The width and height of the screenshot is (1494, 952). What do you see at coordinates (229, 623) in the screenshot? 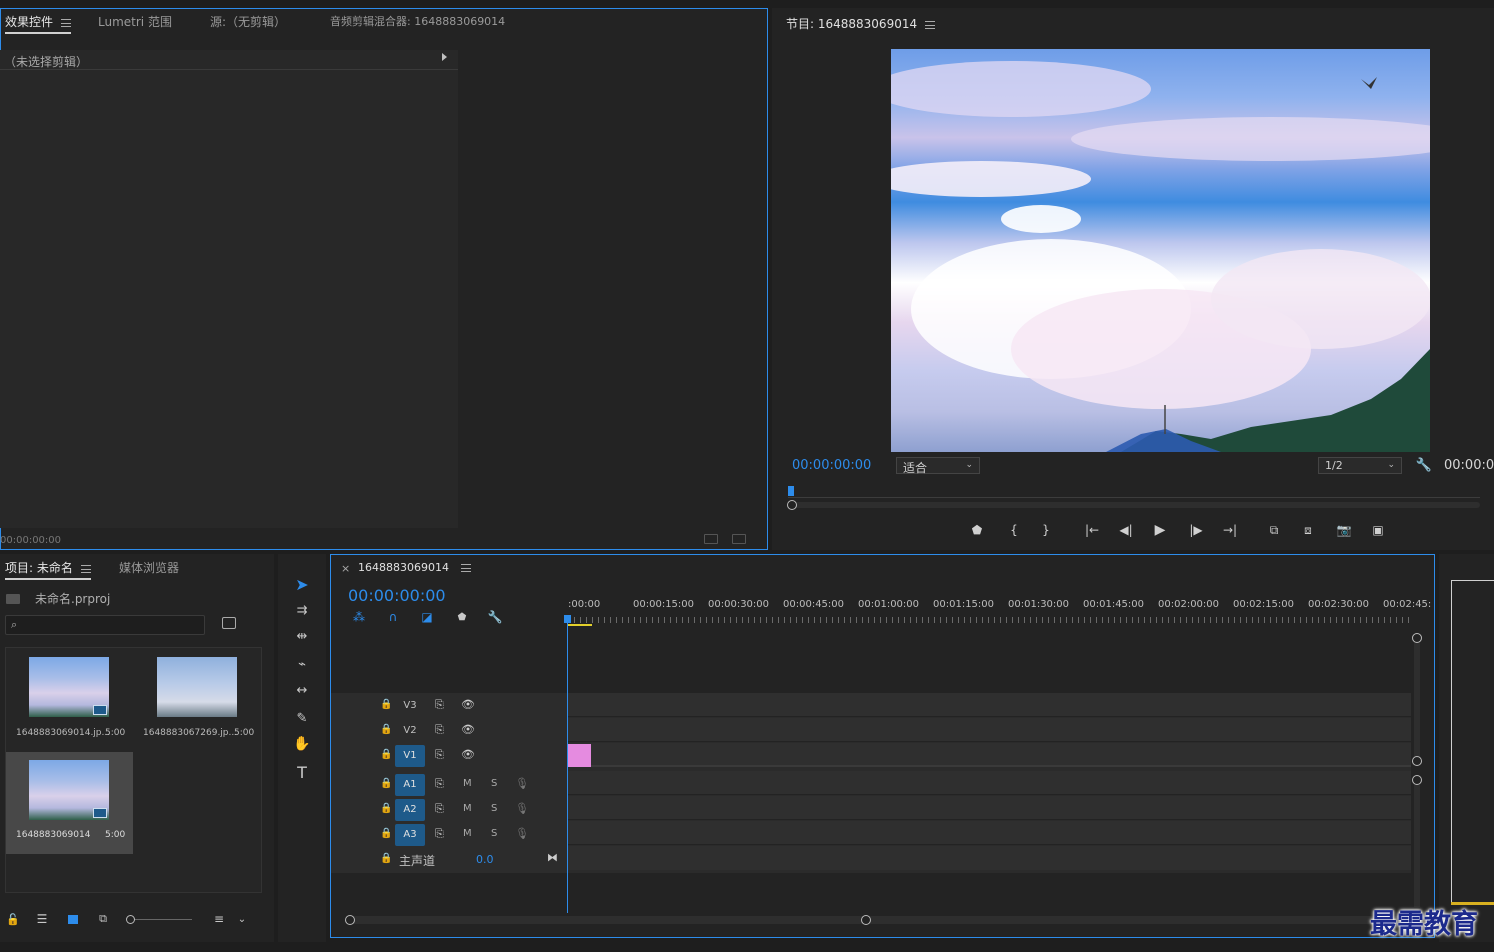
I see `new-bin-search-icon` at bounding box center [229, 623].